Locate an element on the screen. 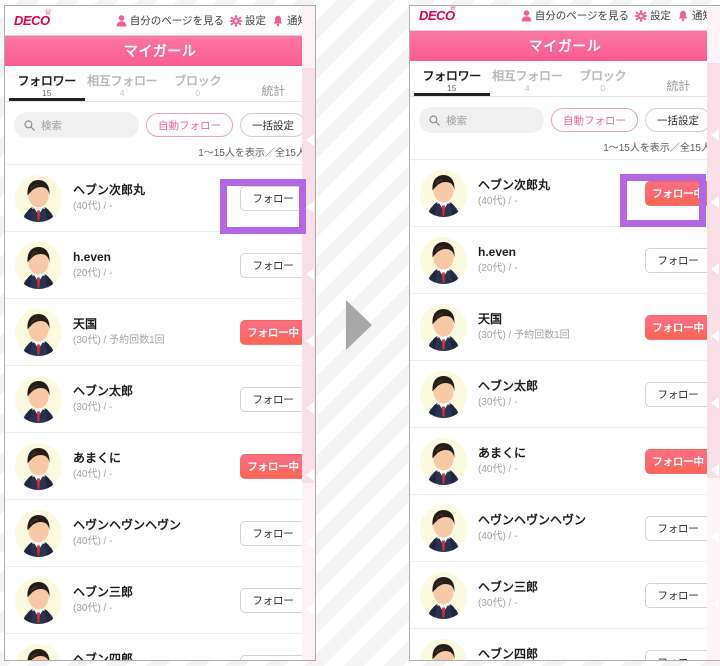 The width and height of the screenshot is (720, 666). tab-block-label: ブロック is located at coordinates (603, 76).